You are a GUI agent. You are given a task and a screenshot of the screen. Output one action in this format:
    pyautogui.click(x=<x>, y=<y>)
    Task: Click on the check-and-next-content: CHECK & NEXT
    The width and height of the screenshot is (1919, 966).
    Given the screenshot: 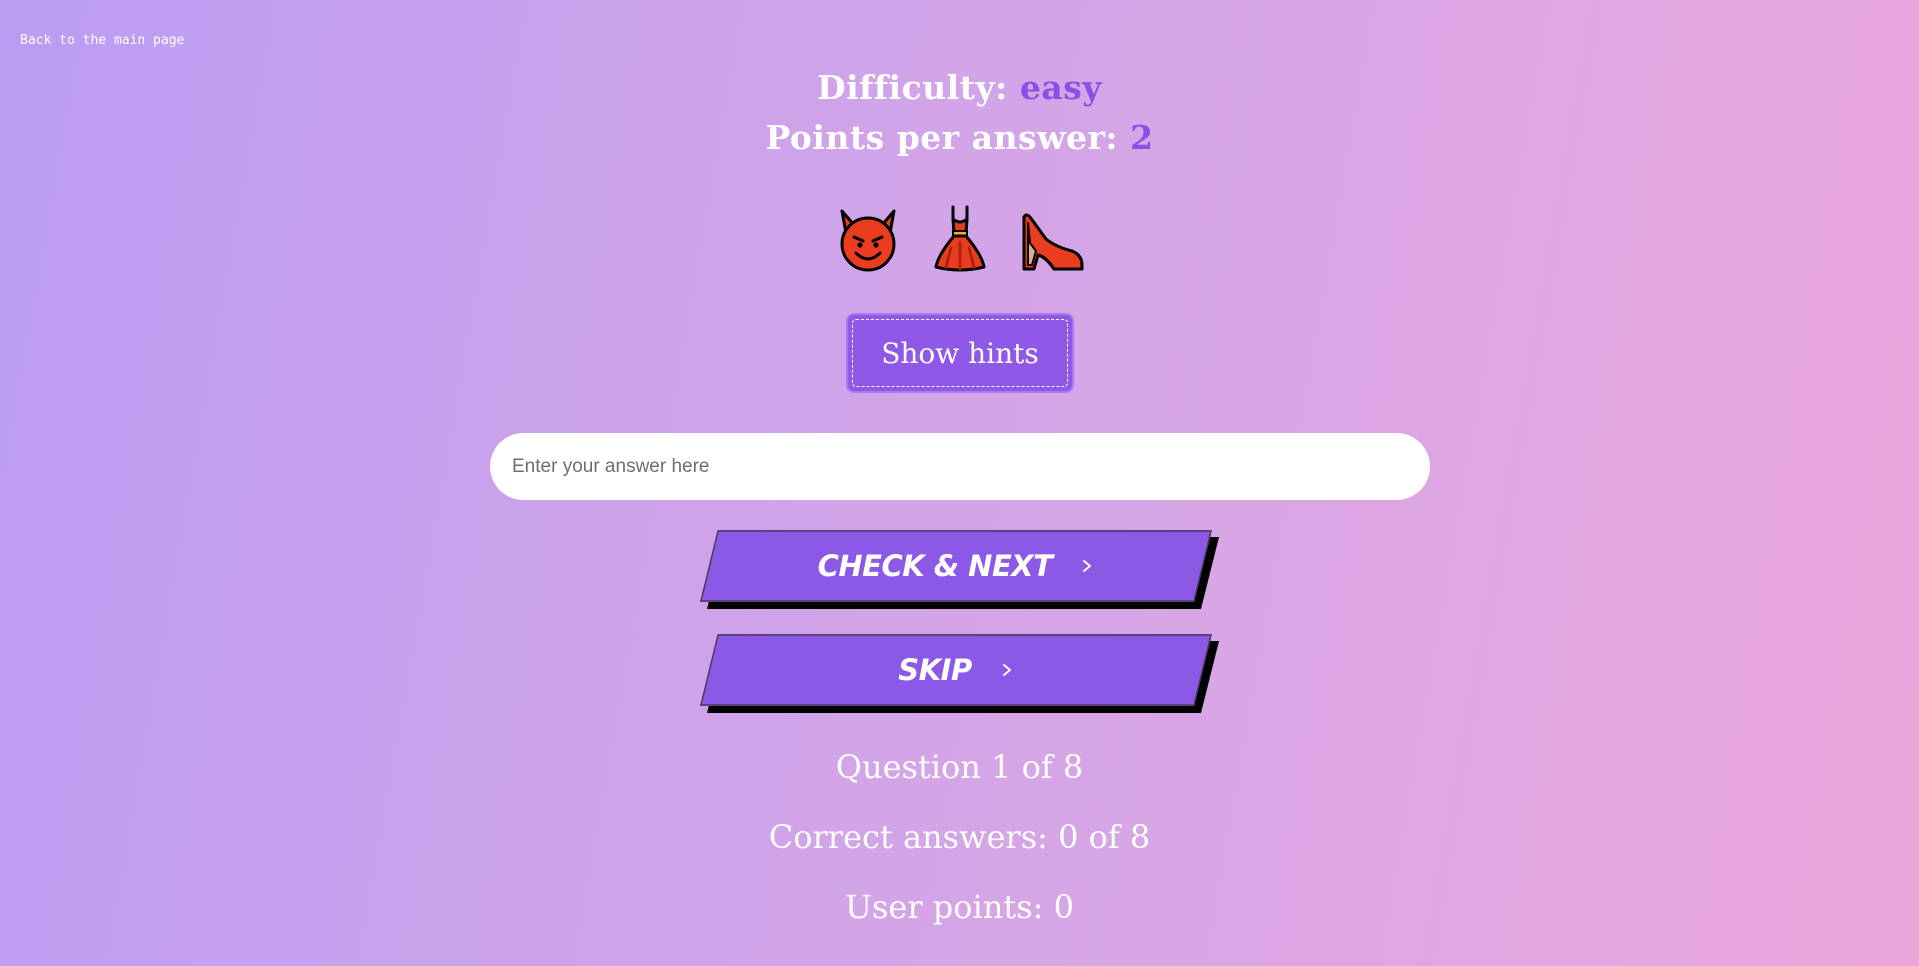 What is the action you would take?
    pyautogui.click(x=956, y=566)
    